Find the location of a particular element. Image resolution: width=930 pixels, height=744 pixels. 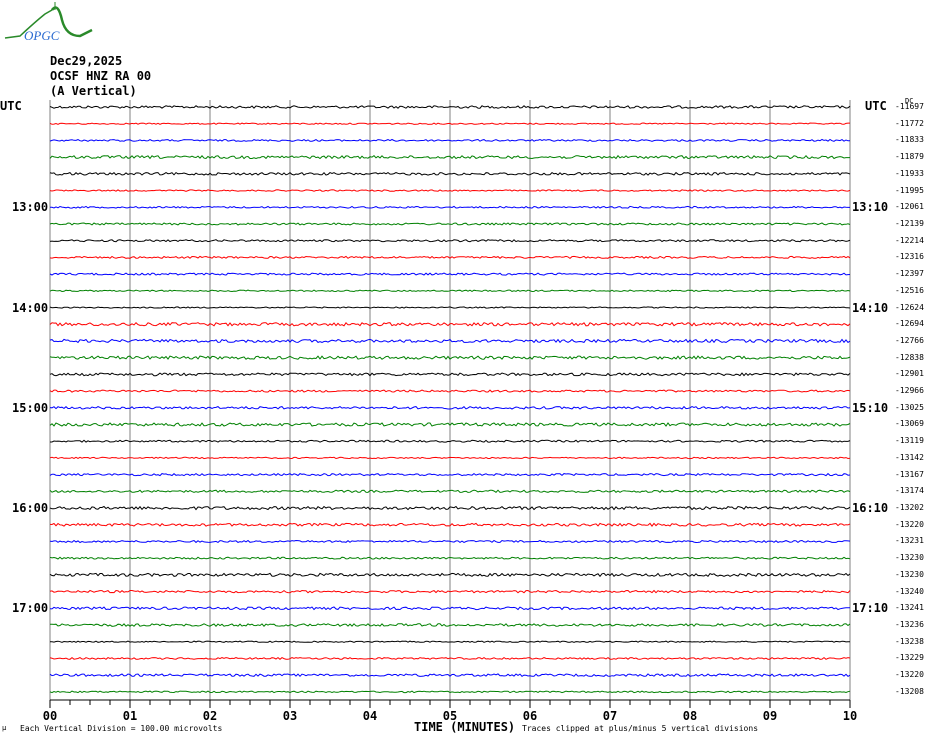

x-tick-label: 08 is located at coordinates (690, 716).